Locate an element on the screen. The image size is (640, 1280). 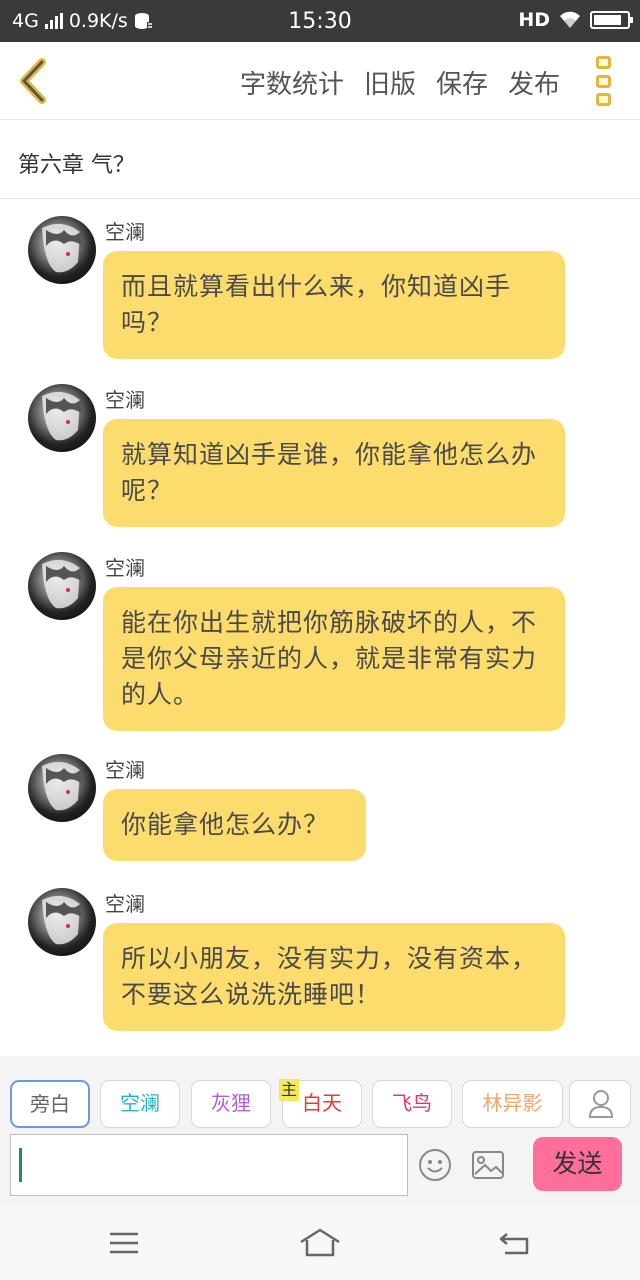
editor-header: 字数统计 旧版 保存 发布 is located at coordinates (320, 81).